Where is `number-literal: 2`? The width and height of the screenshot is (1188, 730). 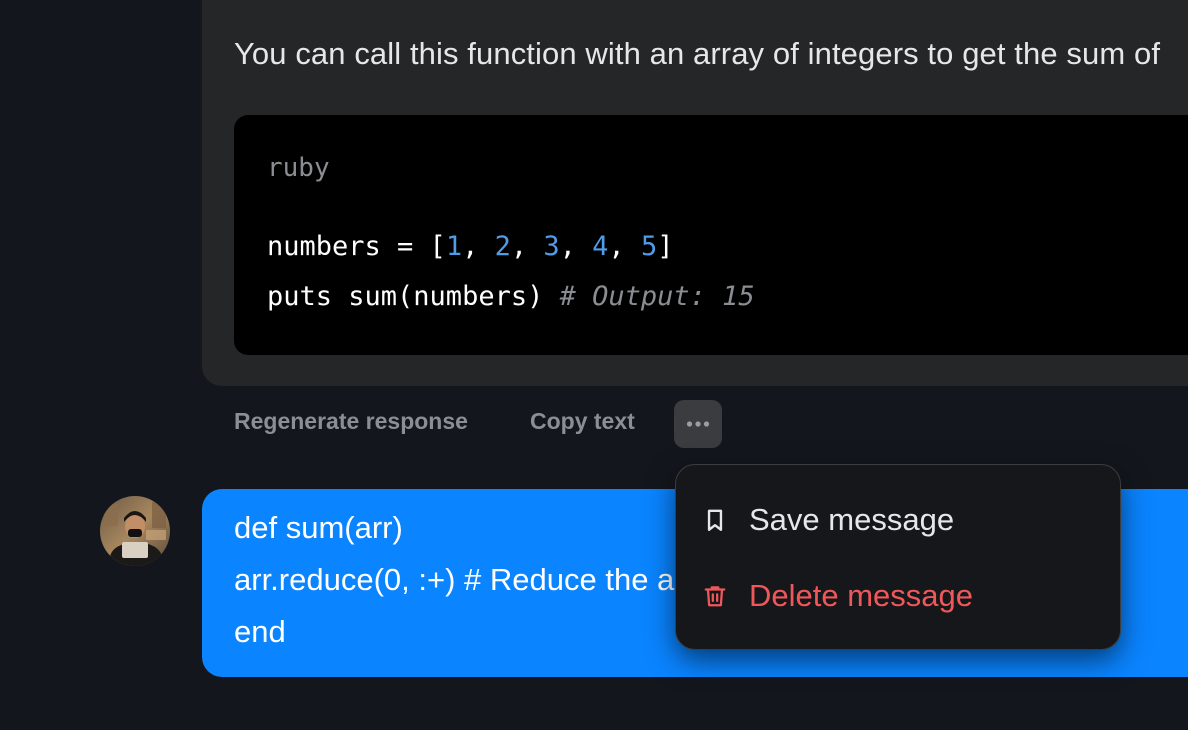
number-literal: 2 is located at coordinates (502, 246).